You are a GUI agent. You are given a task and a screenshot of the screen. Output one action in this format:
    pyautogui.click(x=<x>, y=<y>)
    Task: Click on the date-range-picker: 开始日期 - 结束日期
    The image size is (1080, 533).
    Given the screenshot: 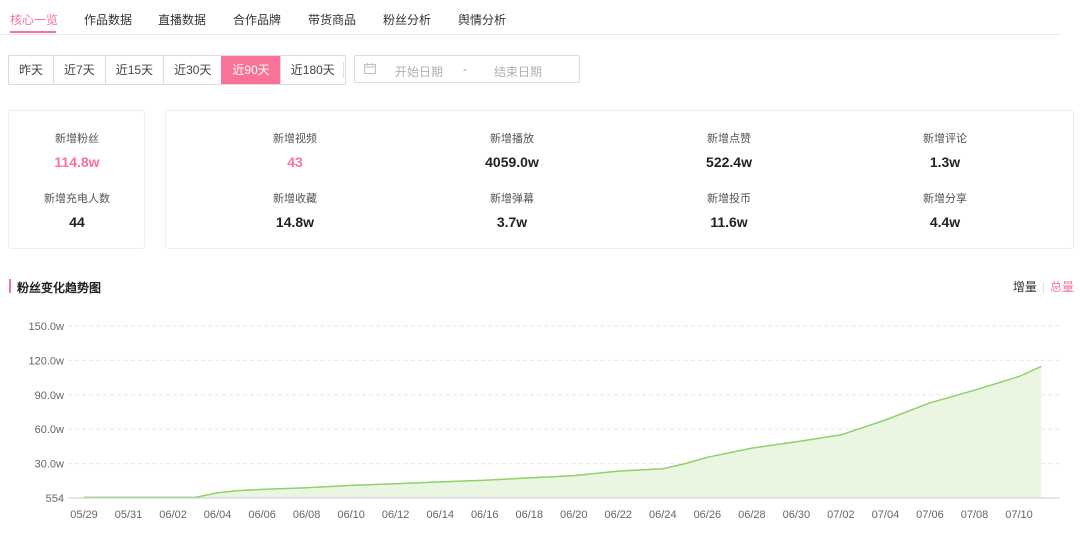 What is the action you would take?
    pyautogui.click(x=467, y=69)
    